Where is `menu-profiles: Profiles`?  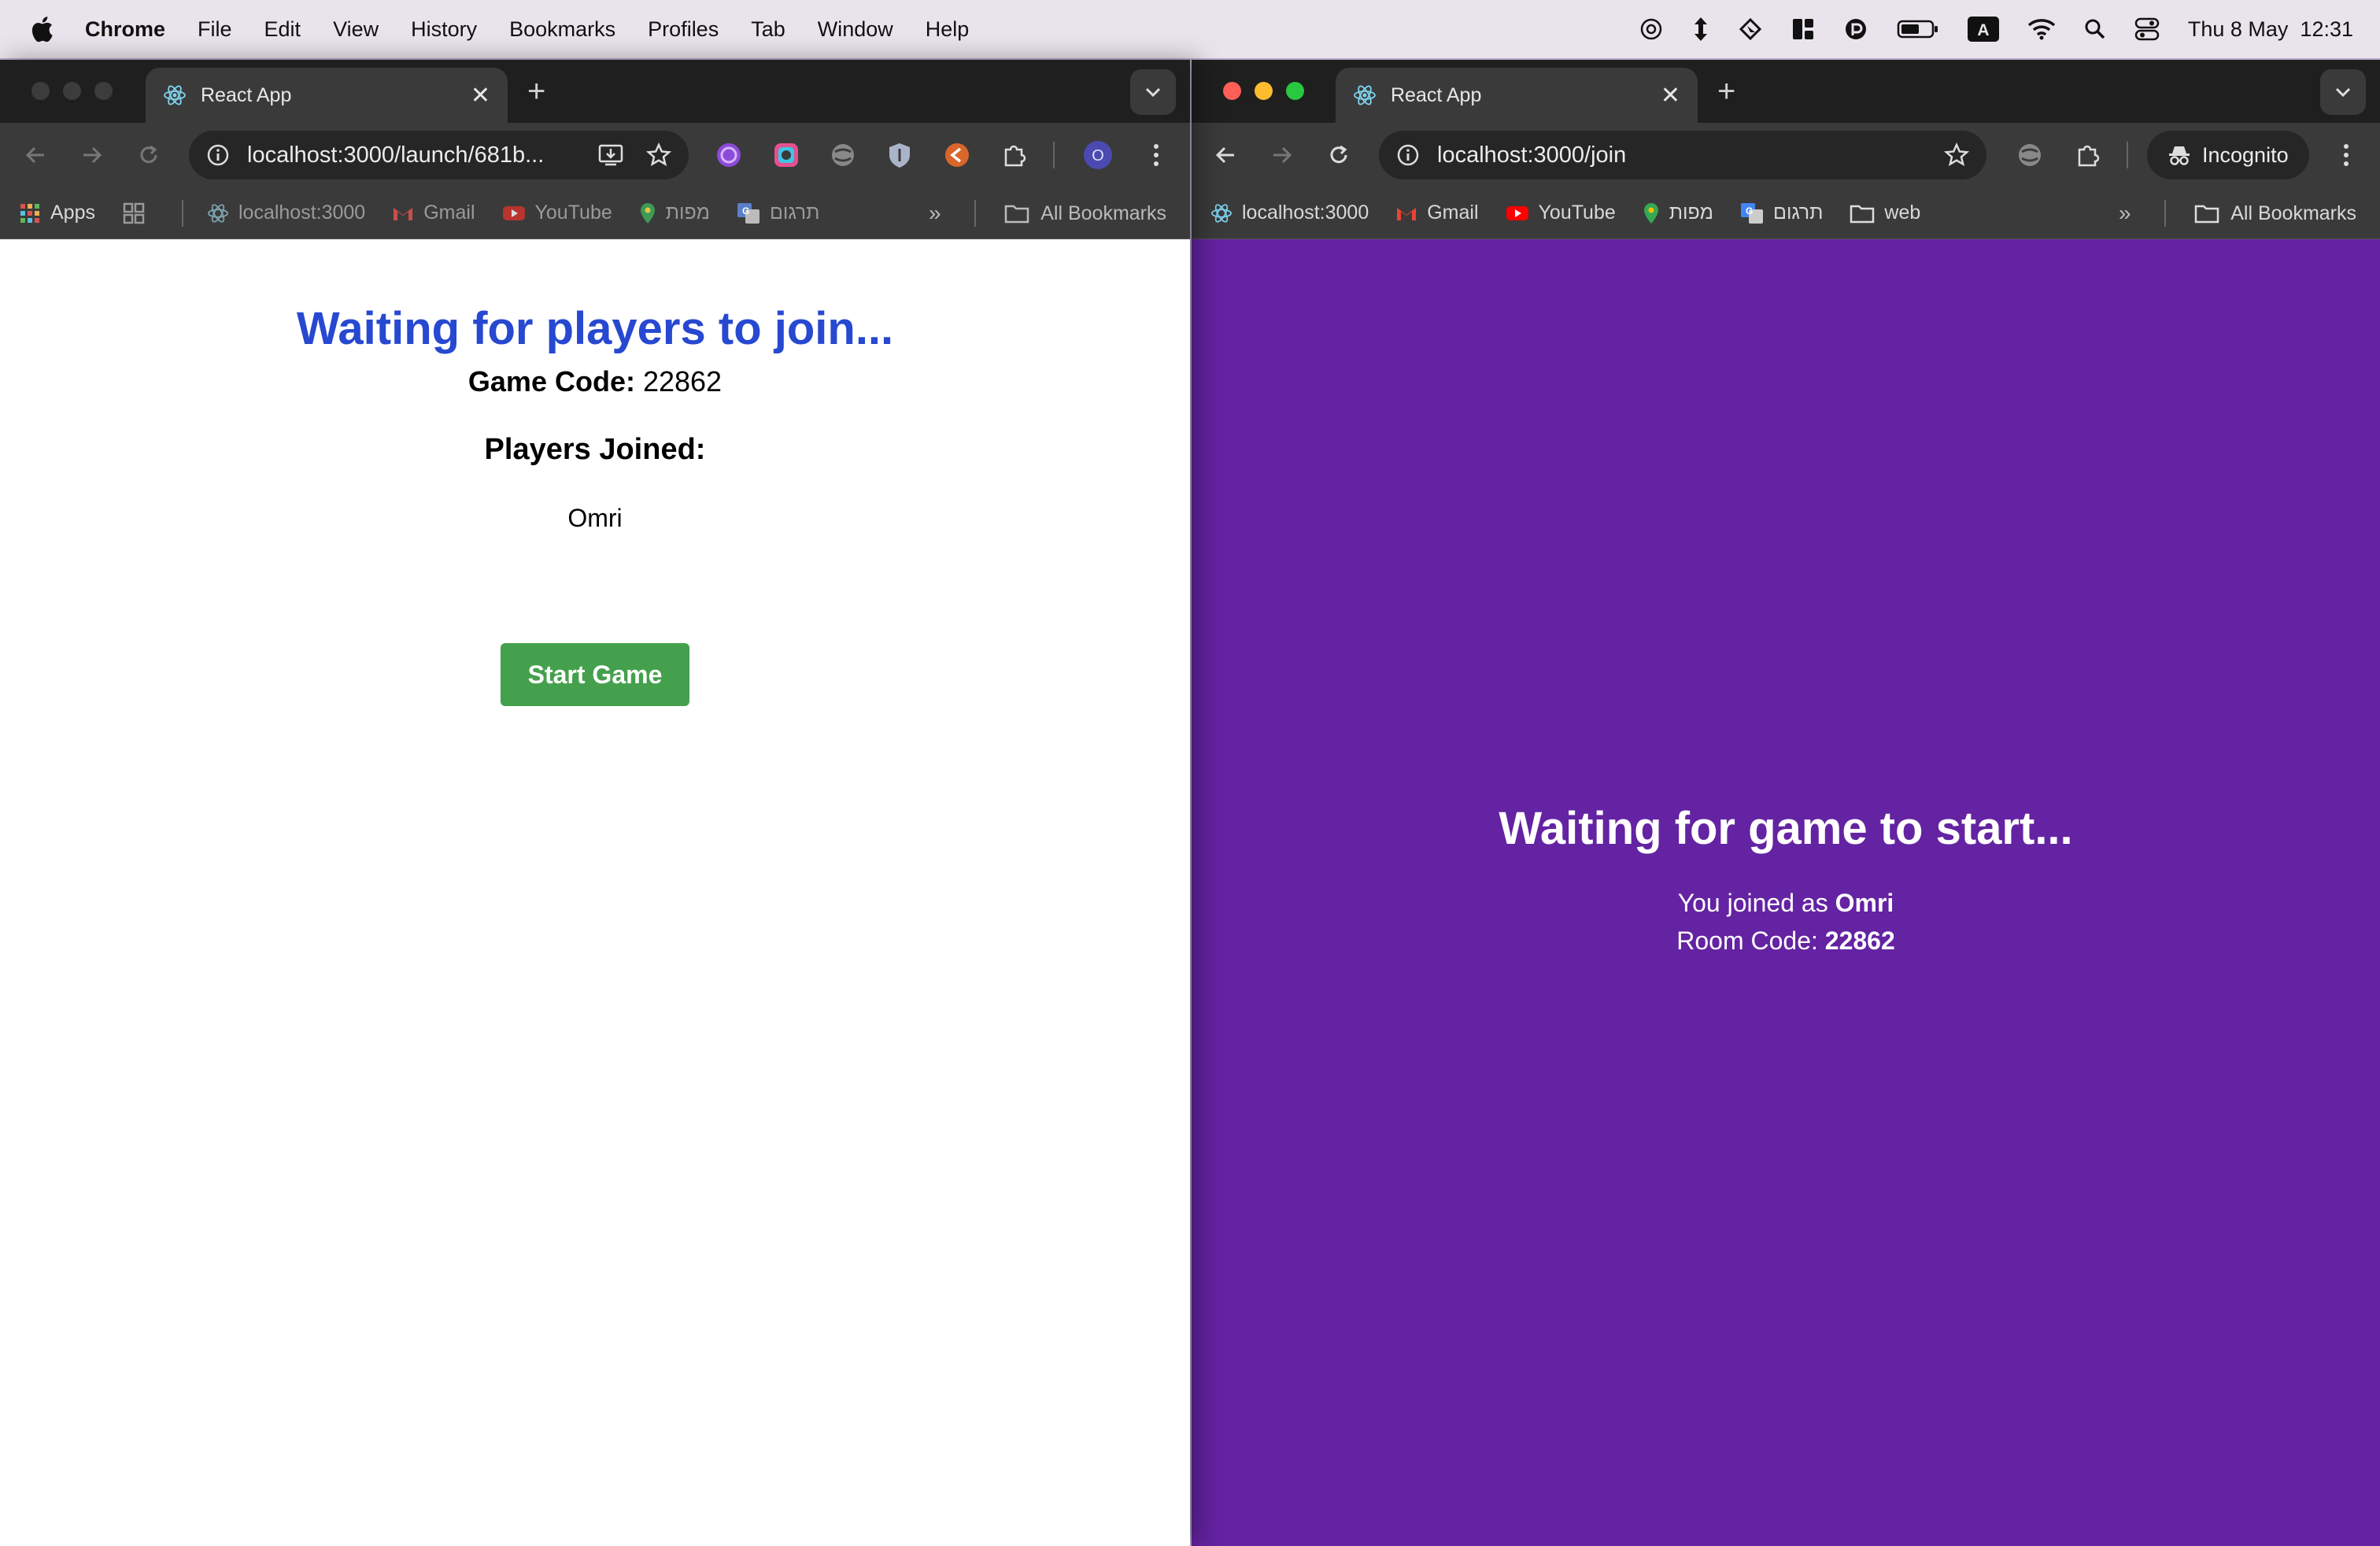
menu-profiles: Profiles is located at coordinates (683, 29).